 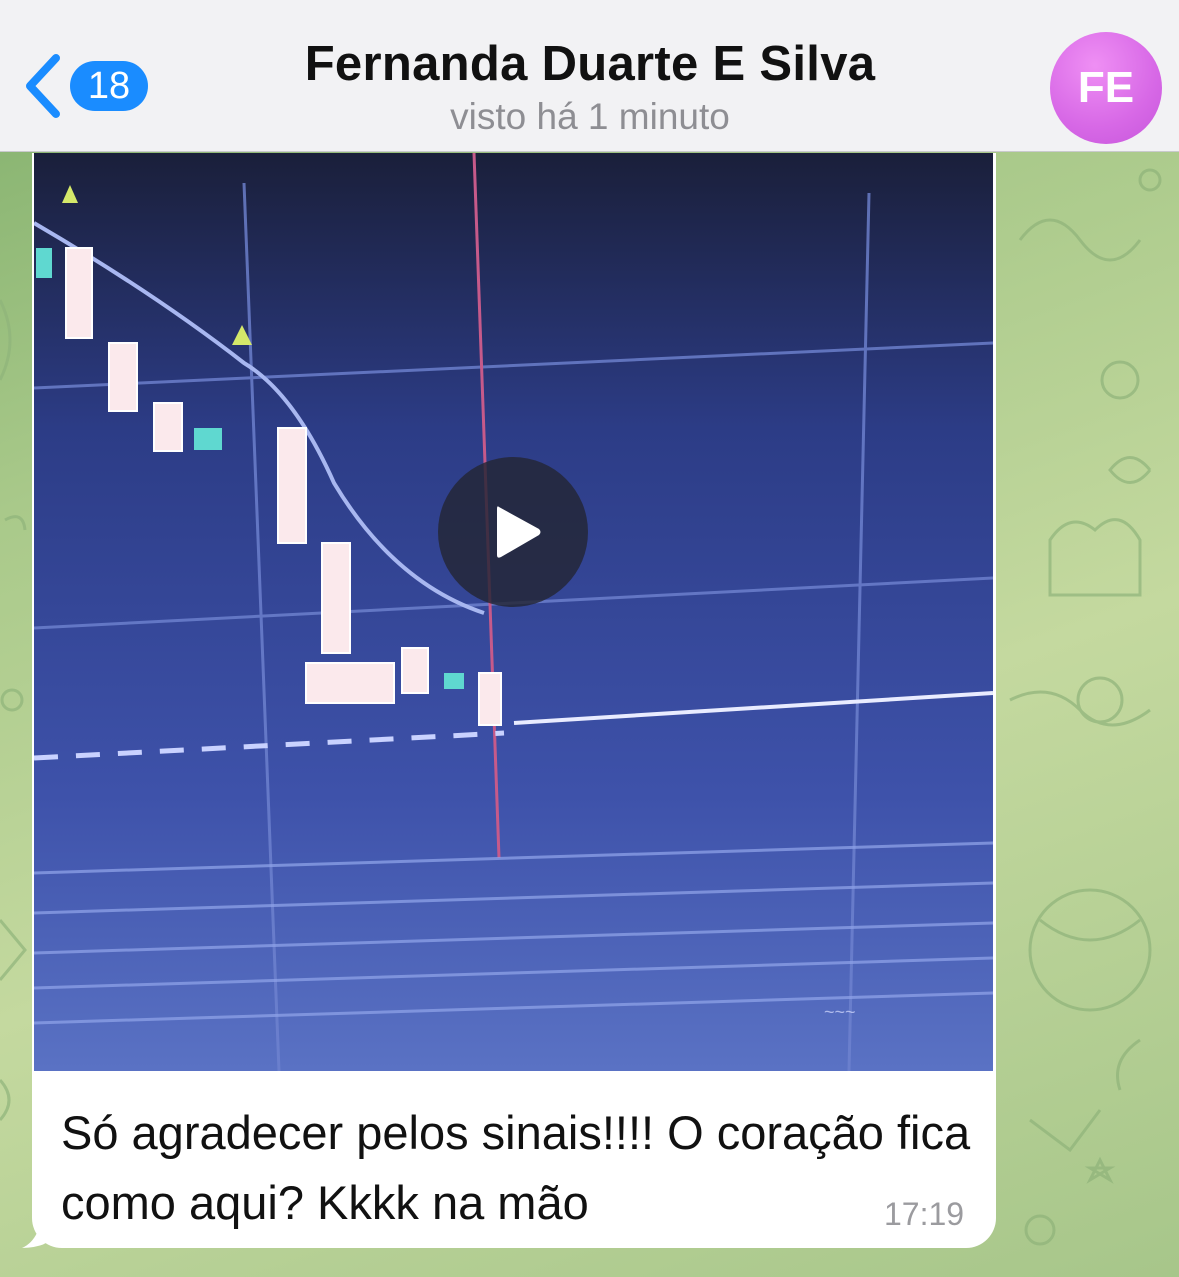 What do you see at coordinates (519, 532) in the screenshot?
I see `play-icon` at bounding box center [519, 532].